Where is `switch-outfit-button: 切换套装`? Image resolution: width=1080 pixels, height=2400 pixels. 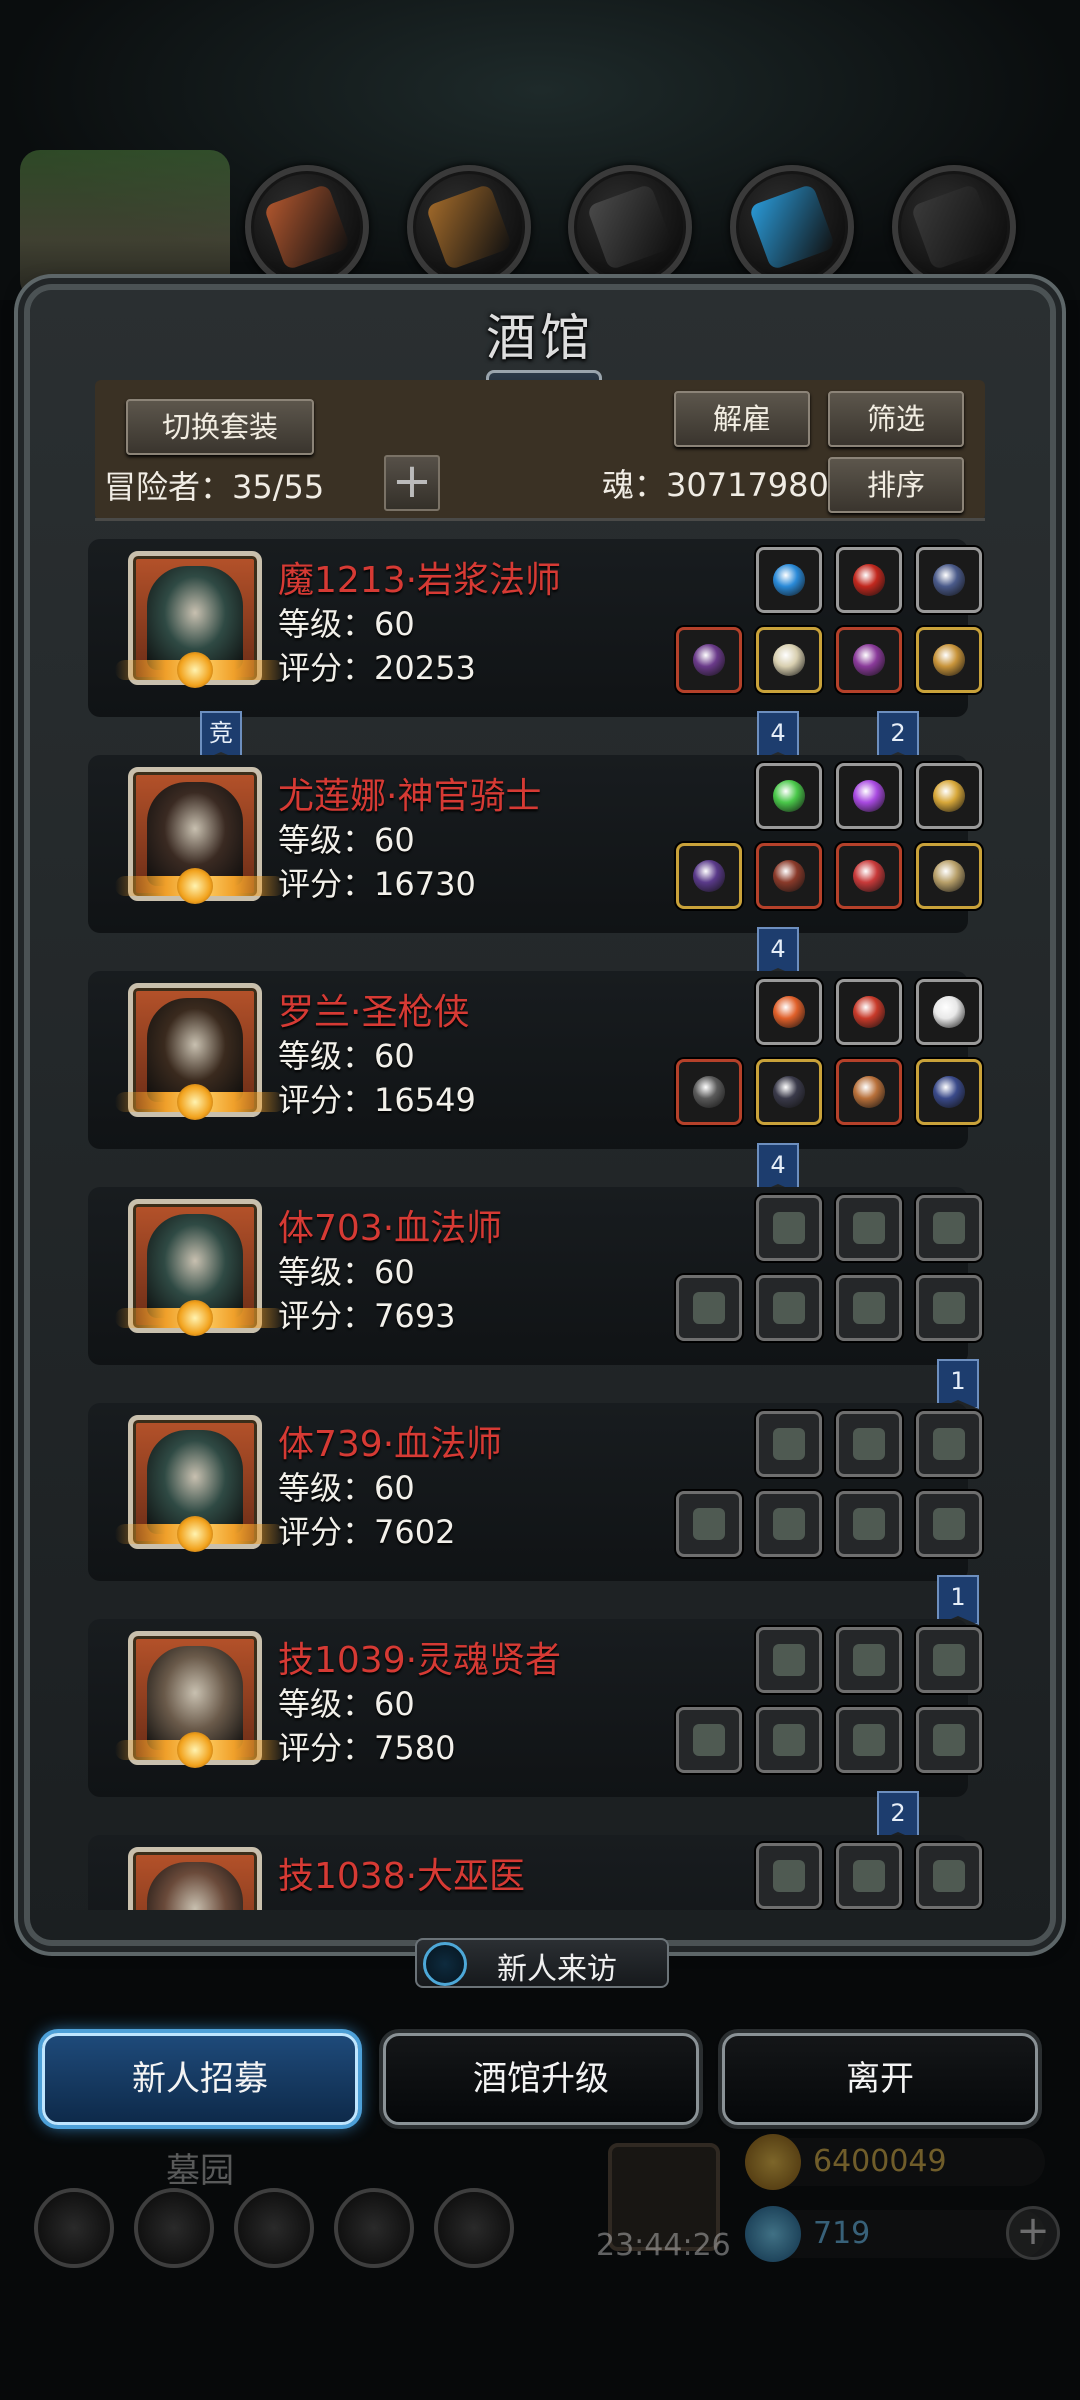 switch-outfit-button: 切换套装 is located at coordinates (220, 427).